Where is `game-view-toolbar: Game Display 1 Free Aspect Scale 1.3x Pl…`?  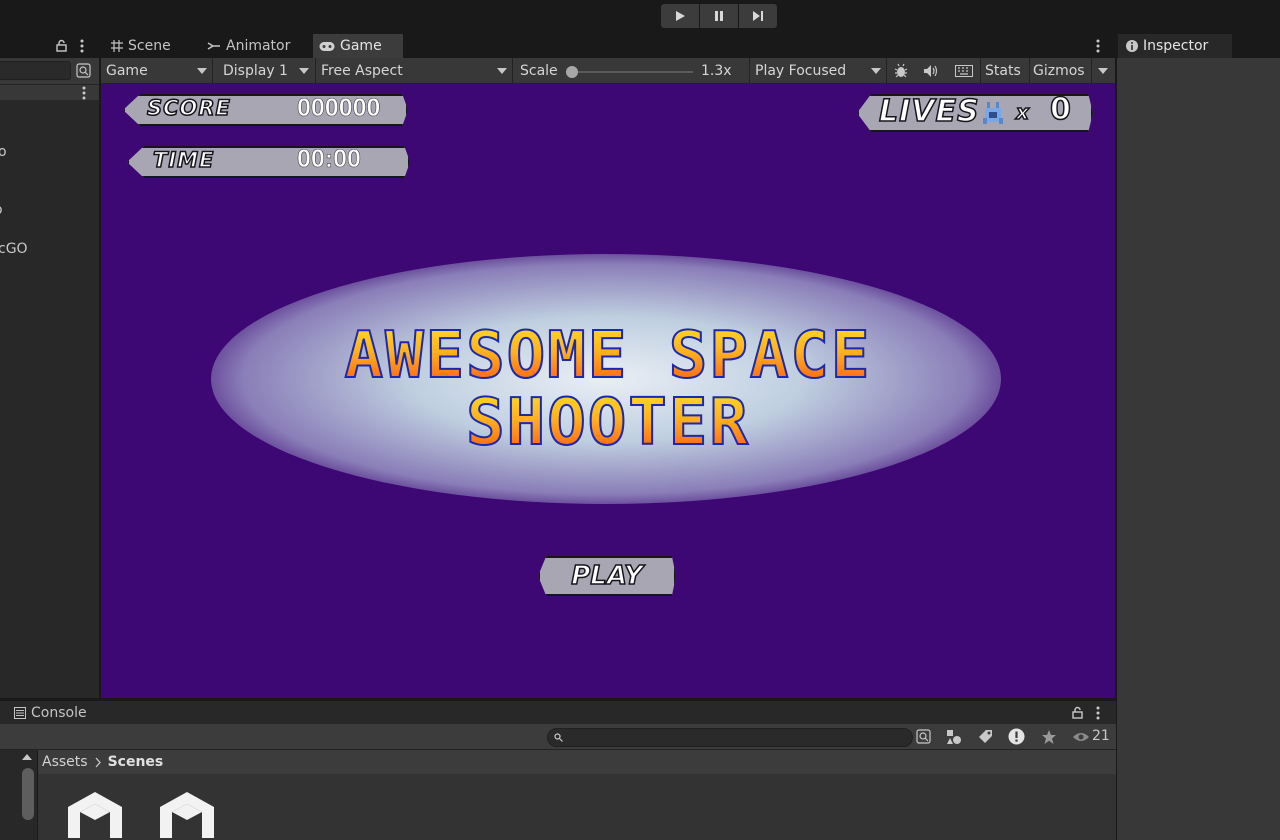 game-view-toolbar: Game Display 1 Free Aspect Scale 1.3x Pl… is located at coordinates (608, 71).